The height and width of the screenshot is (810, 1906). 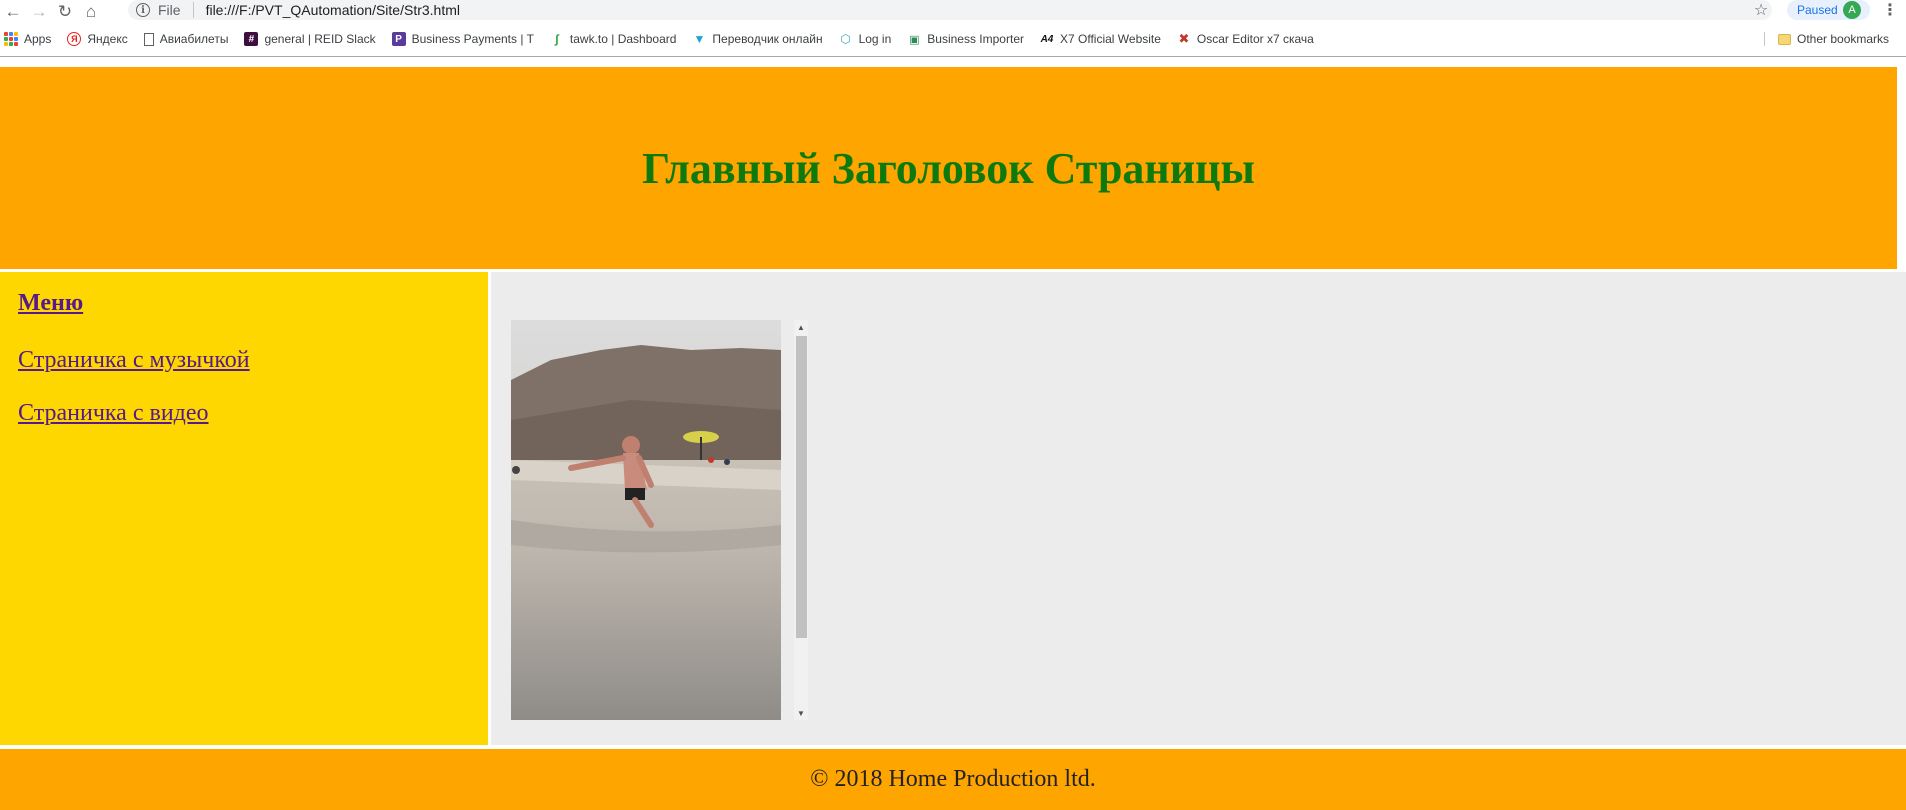 I want to click on login-icon: ⬡, so click(x=845, y=39).